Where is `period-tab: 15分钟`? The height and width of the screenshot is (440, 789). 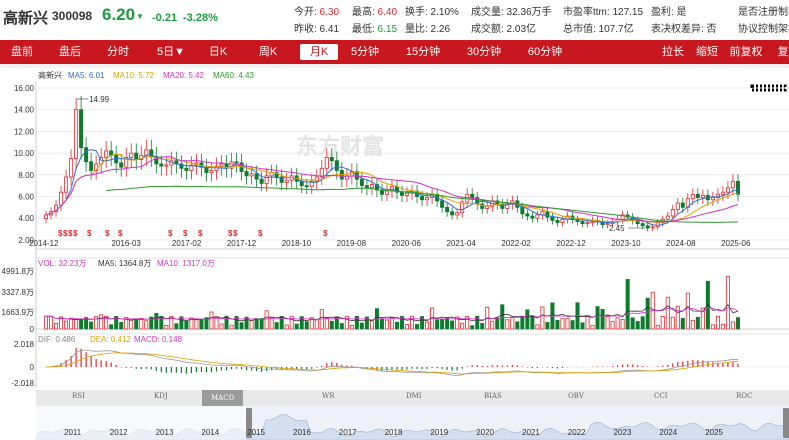
period-tab: 15分钟 is located at coordinates (423, 52).